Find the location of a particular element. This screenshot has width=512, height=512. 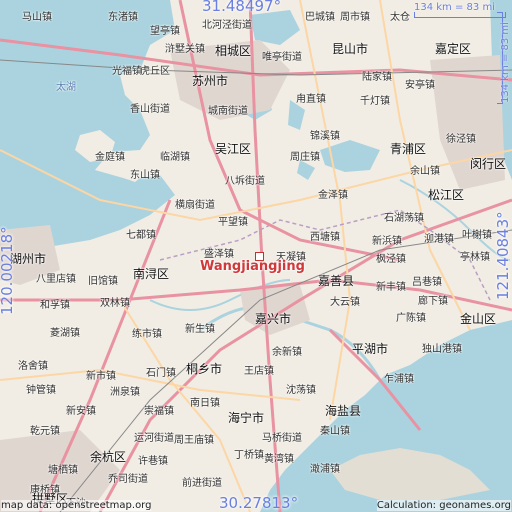

place-label-dingqiao: 丁桥镇 is located at coordinates (249, 455).